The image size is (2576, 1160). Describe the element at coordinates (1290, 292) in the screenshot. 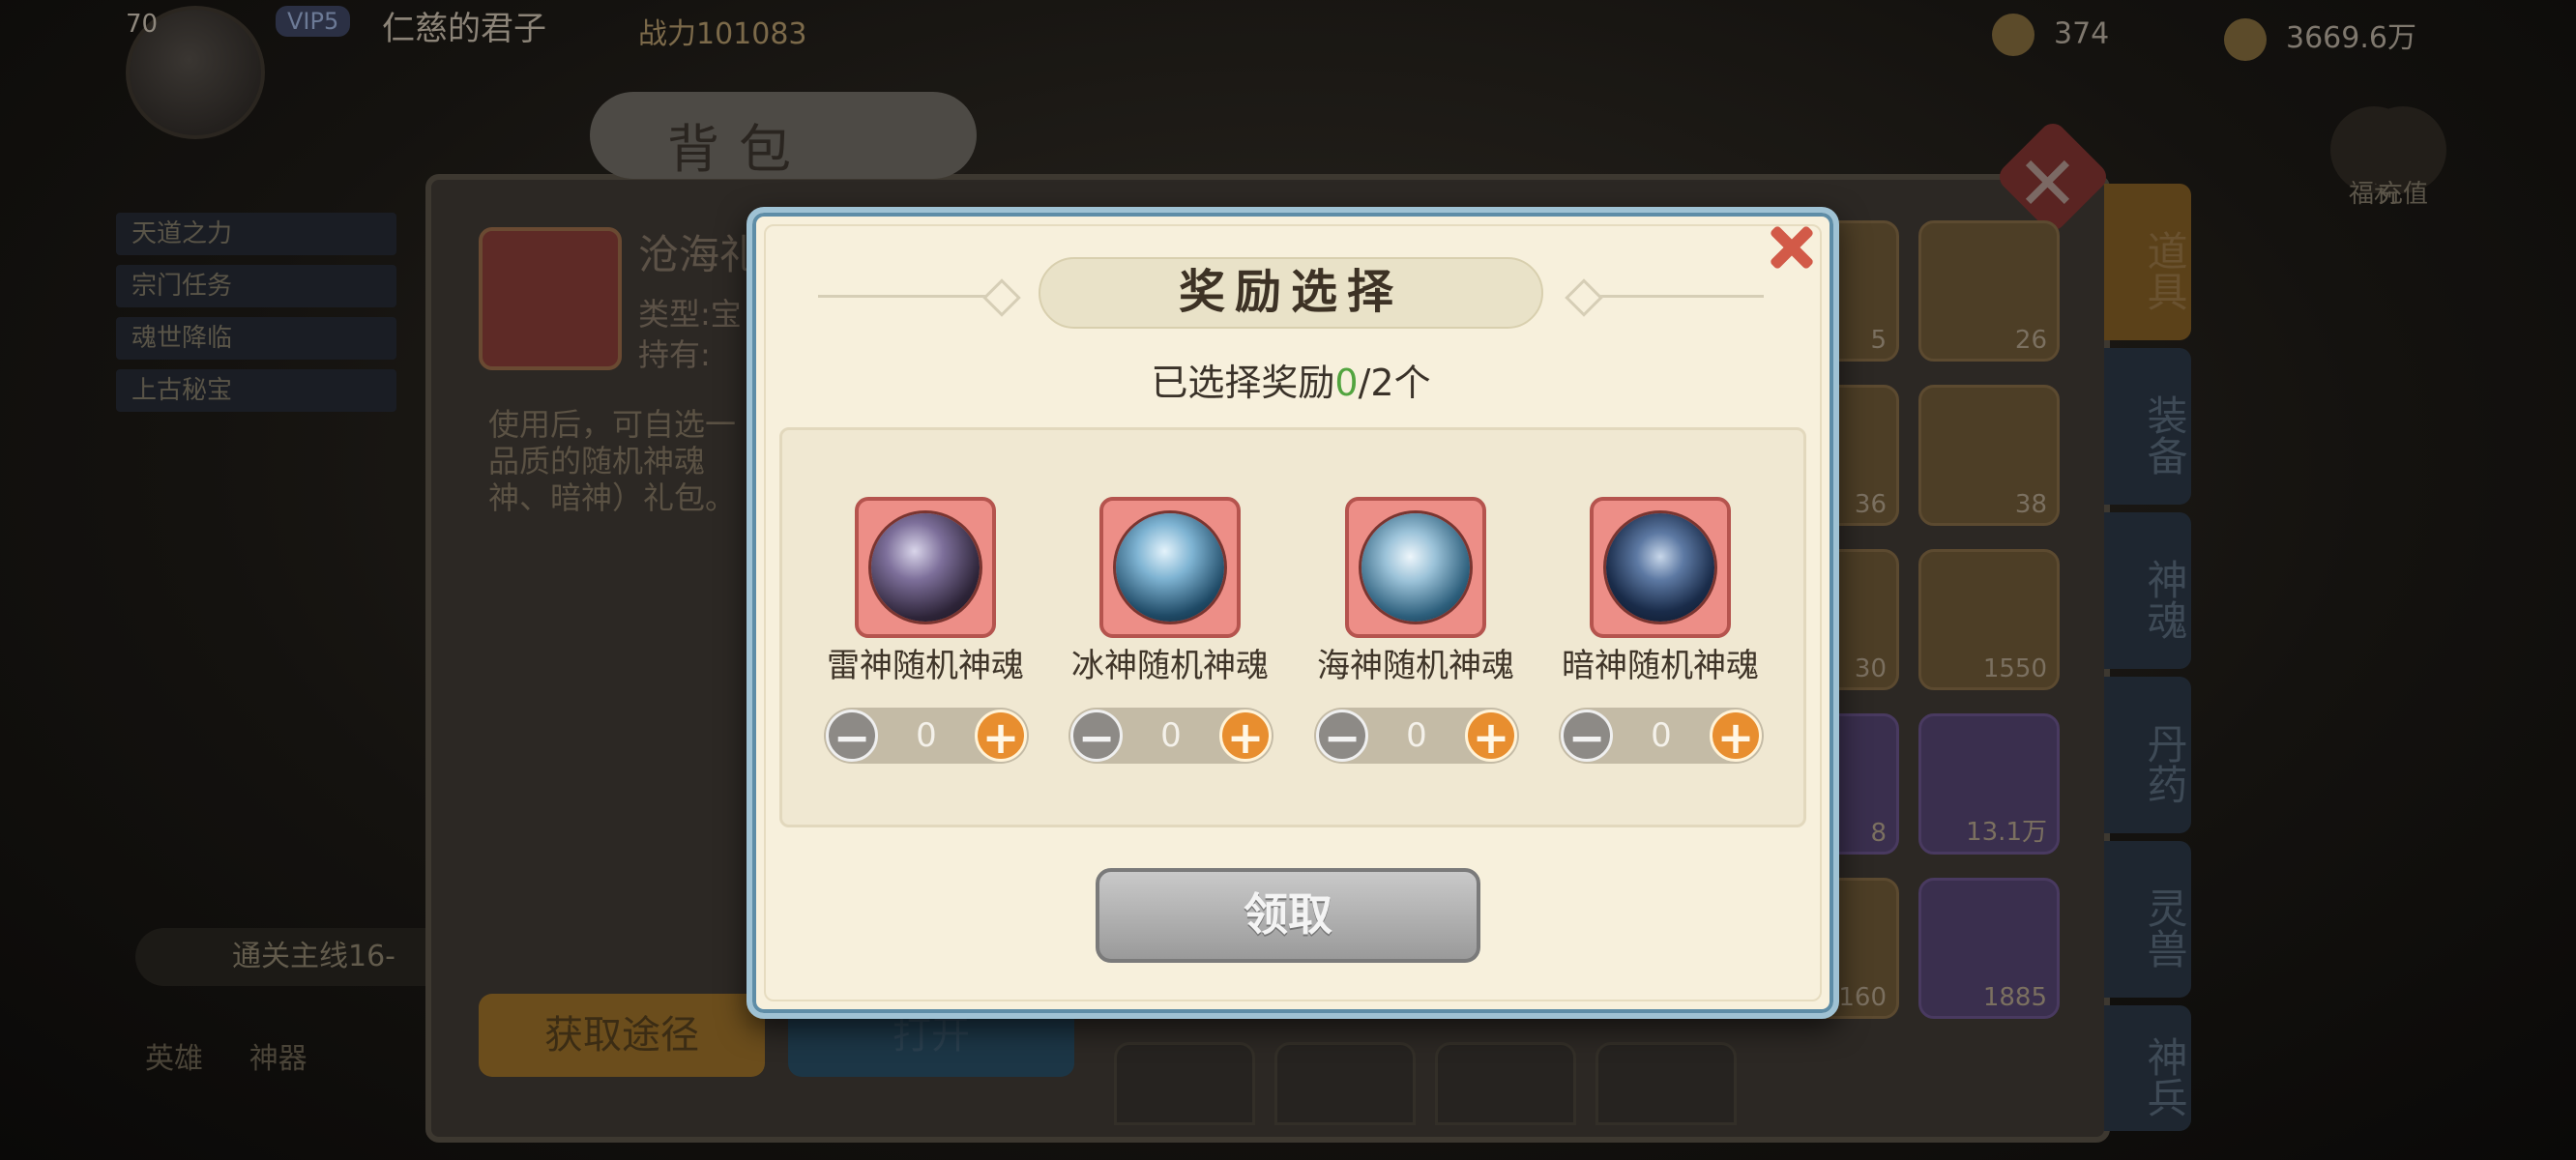

I see `dialog-title: 奖励选择` at that location.